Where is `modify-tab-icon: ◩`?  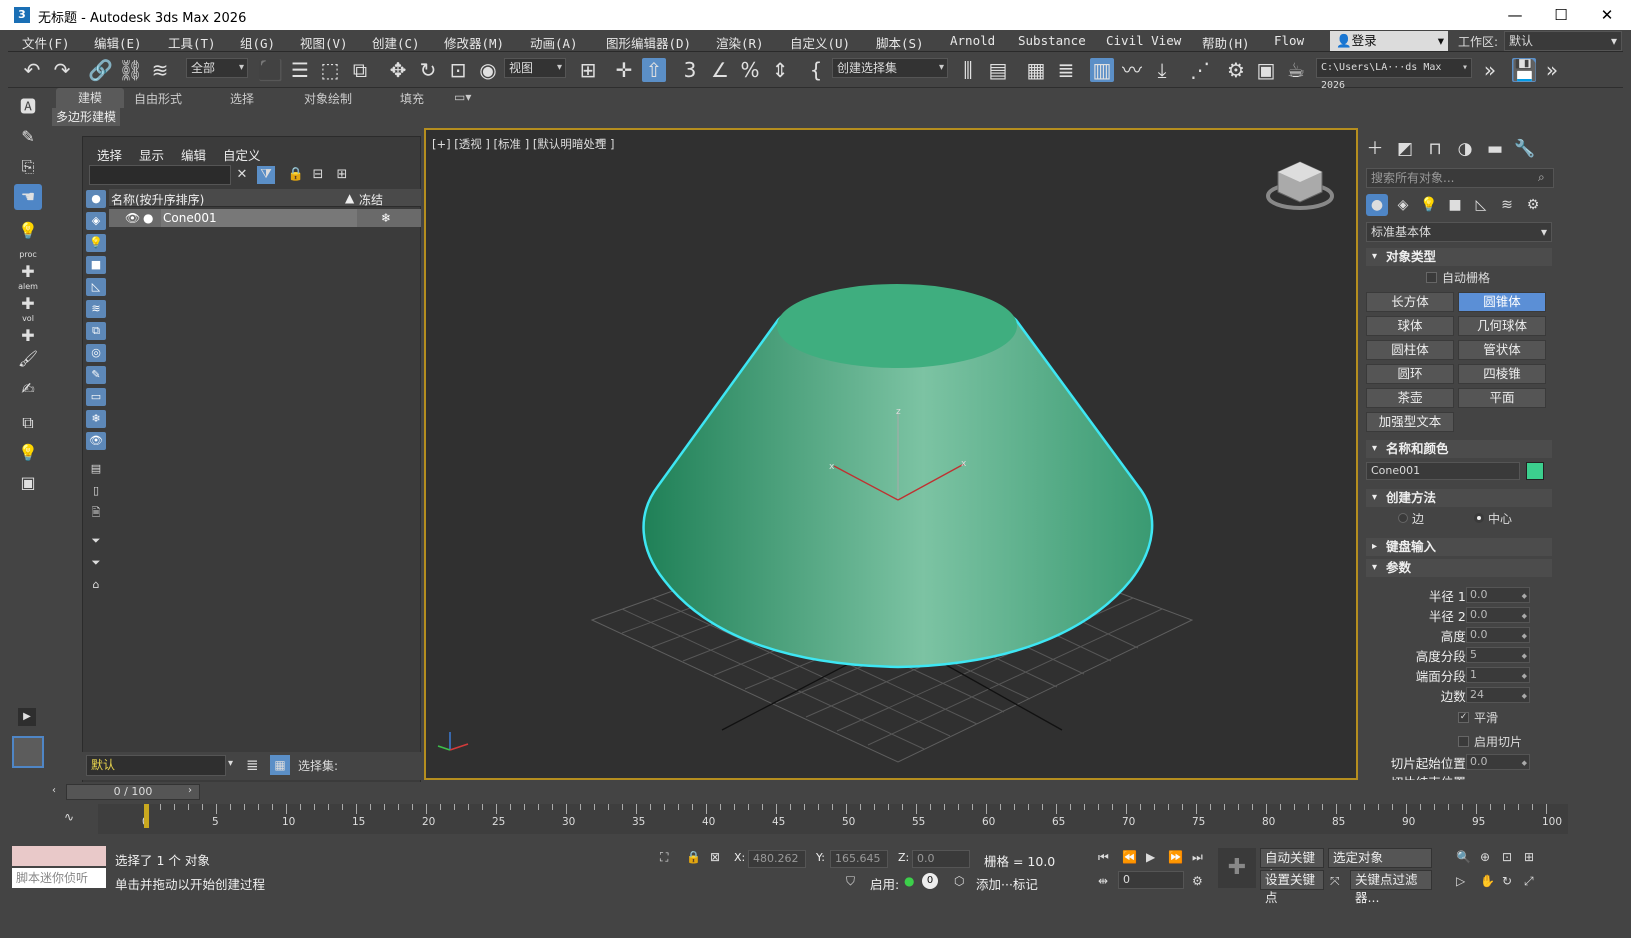
modify-tab-icon: ◩ is located at coordinates (1405, 149).